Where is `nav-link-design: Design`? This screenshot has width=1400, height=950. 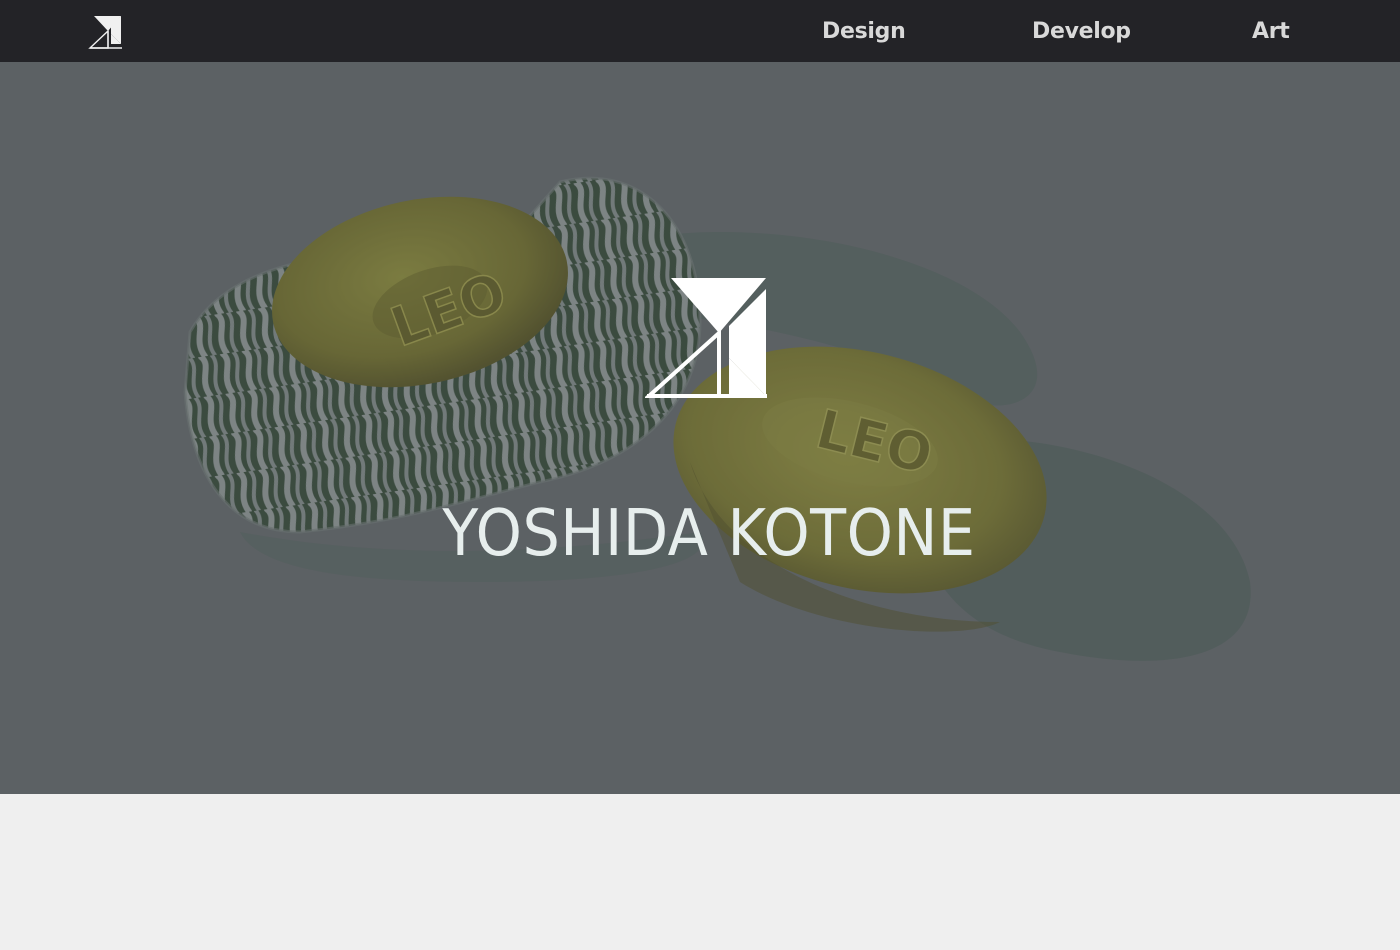
nav-link-design: Design is located at coordinates (864, 31).